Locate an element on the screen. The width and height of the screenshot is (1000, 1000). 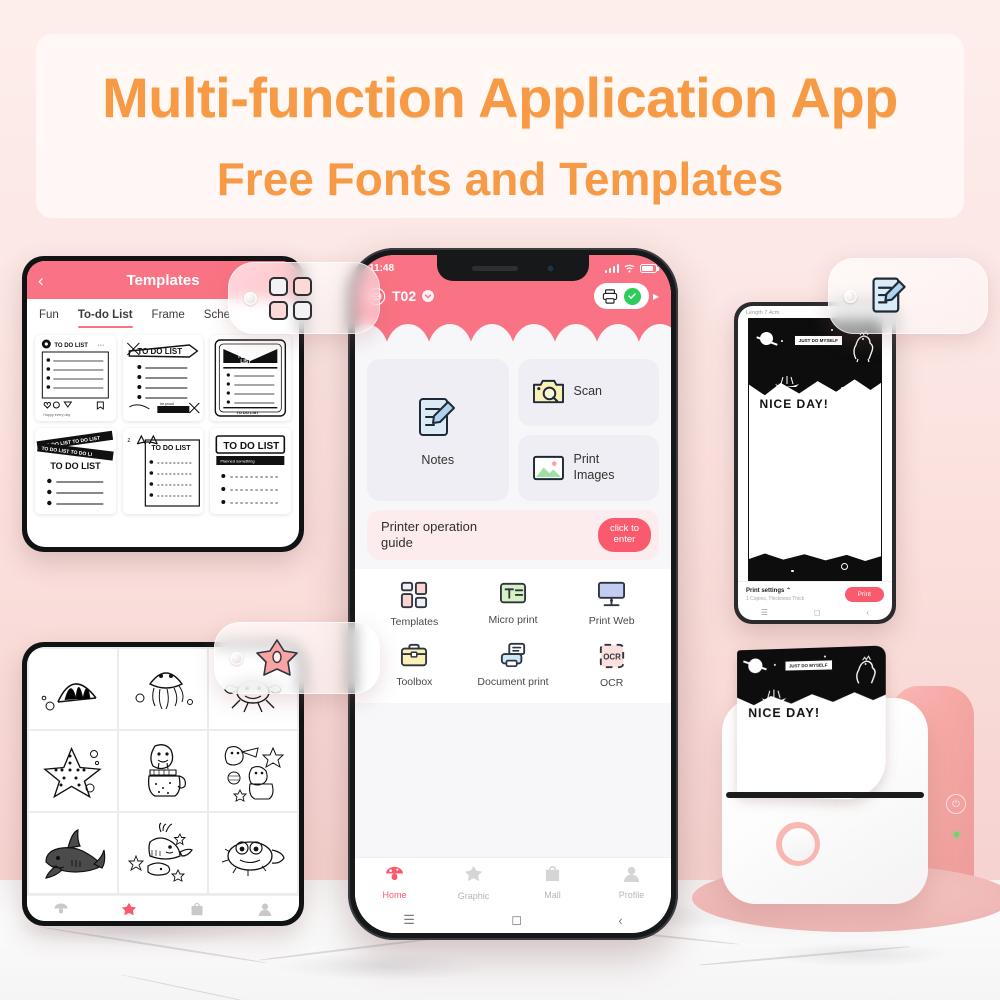
print-settings-label: Print settings ⌃ is located at coordinates (769, 591).